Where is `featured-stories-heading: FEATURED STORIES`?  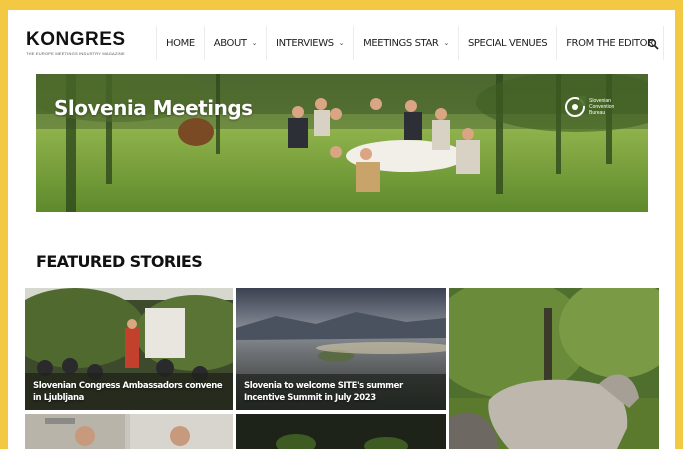 featured-stories-heading: FEATURED STORIES is located at coordinates (119, 261).